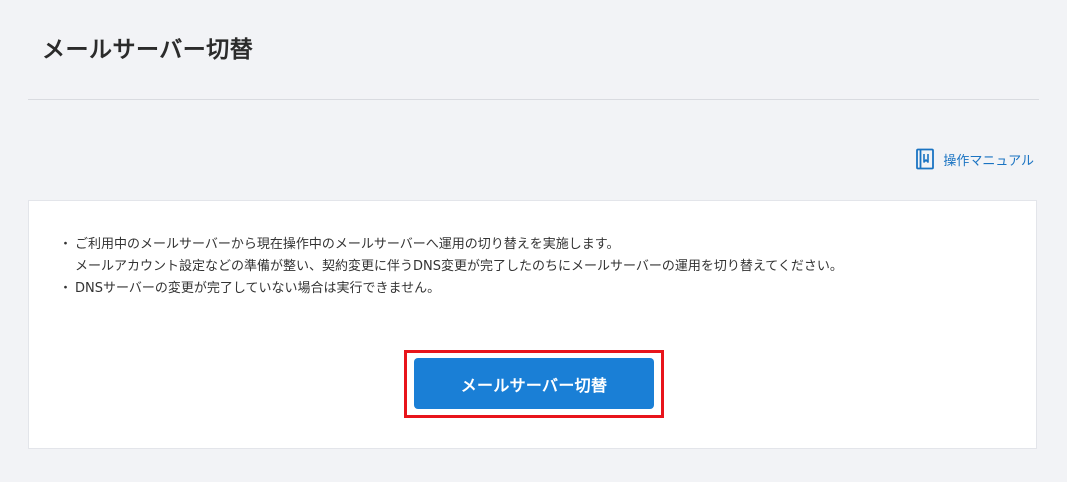 The image size is (1067, 482). What do you see at coordinates (148, 50) in the screenshot?
I see `page-title: メールサーバー切替` at bounding box center [148, 50].